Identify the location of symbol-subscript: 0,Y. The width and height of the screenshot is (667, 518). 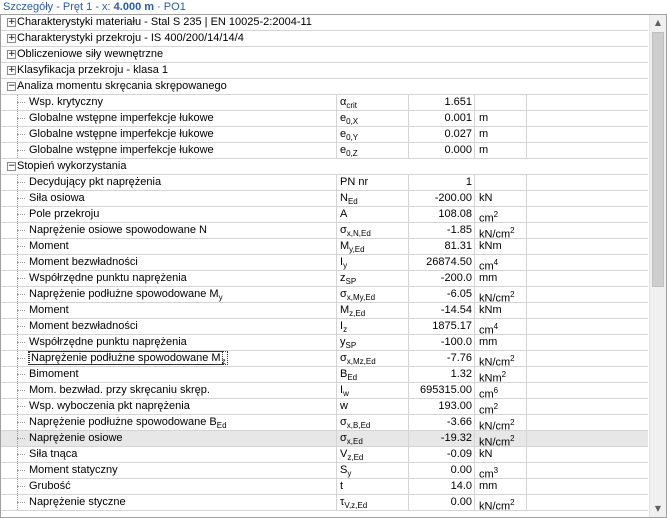
(352, 137).